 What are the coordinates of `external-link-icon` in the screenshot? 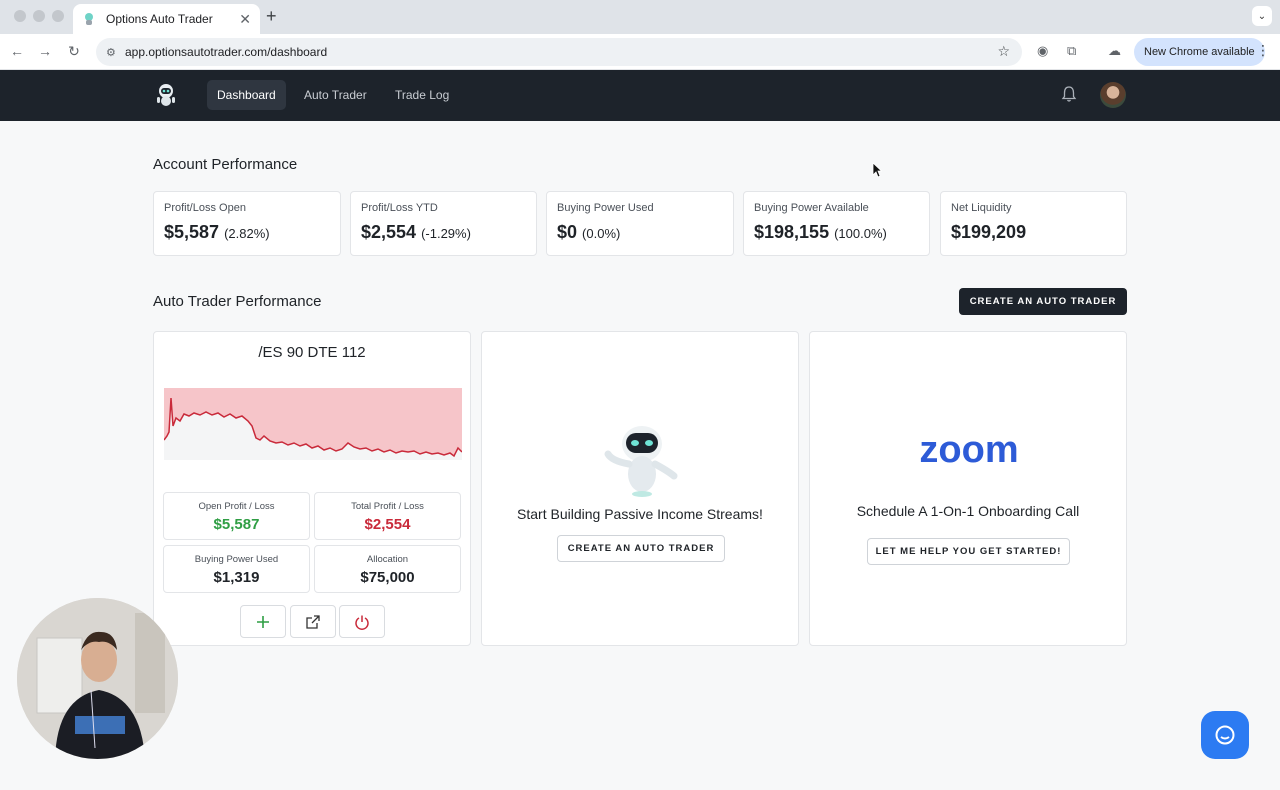 It's located at (313, 621).